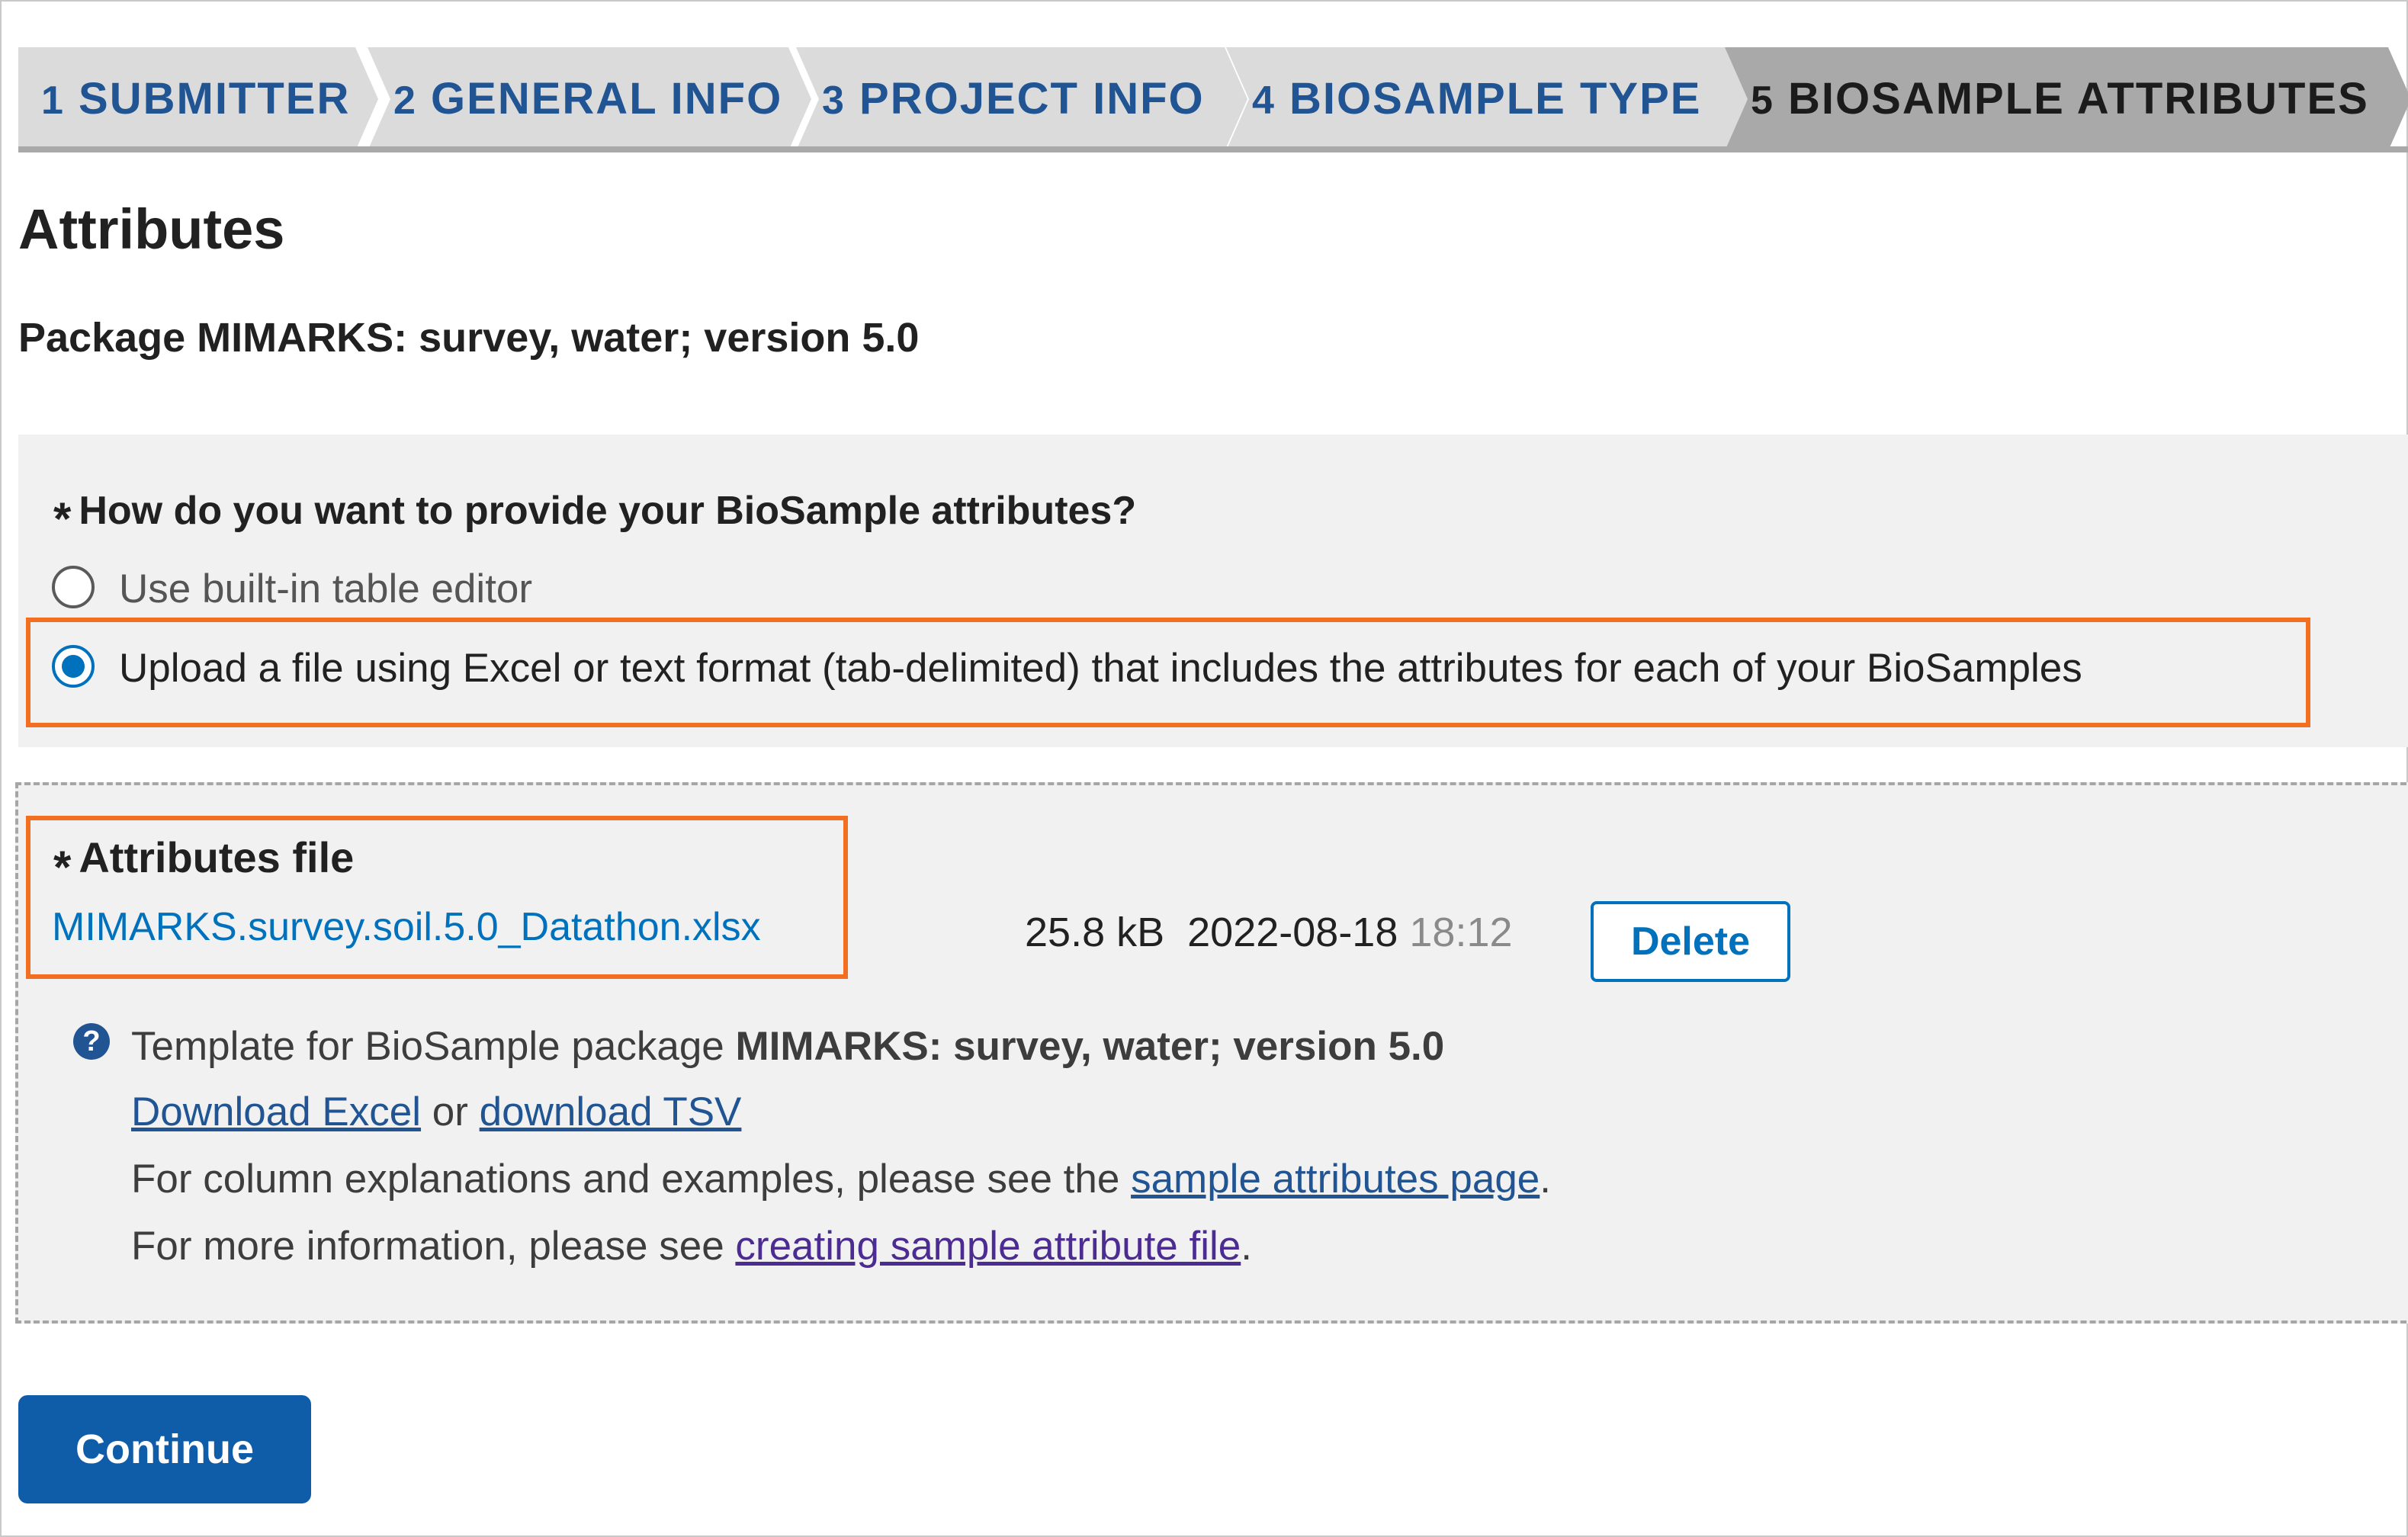 This screenshot has height=1537, width=2408. What do you see at coordinates (437, 897) in the screenshot?
I see `highlight-attributes-file` at bounding box center [437, 897].